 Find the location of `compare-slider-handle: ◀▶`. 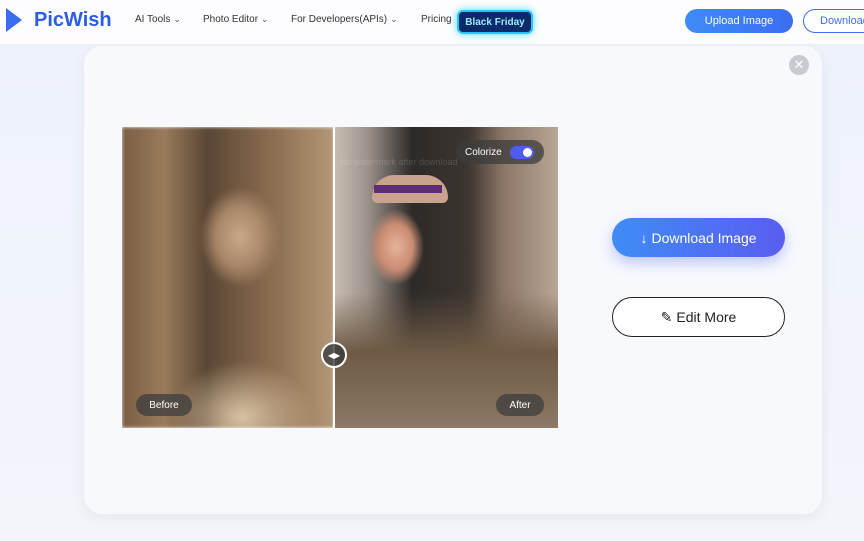

compare-slider-handle: ◀▶ is located at coordinates (334, 355).